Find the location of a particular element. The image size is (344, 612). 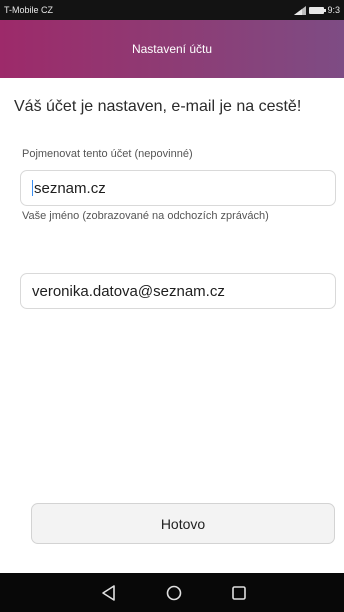

page-title: Nastavení účtu is located at coordinates (172, 49).